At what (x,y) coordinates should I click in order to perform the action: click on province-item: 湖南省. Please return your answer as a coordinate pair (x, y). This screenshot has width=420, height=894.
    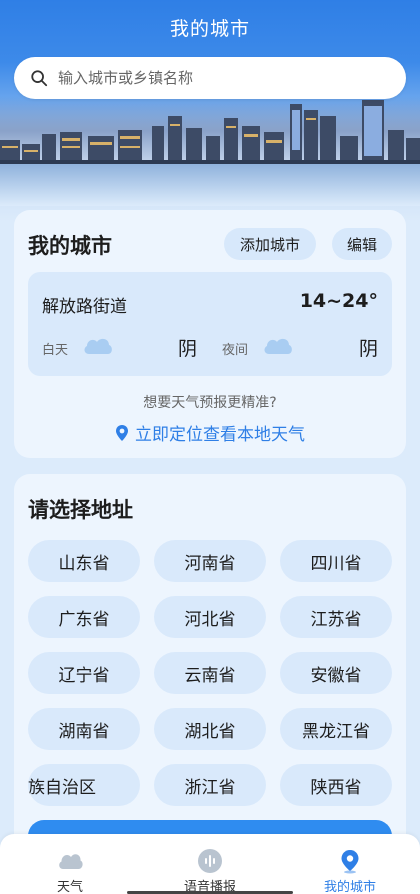
    Looking at the image, I should click on (84, 729).